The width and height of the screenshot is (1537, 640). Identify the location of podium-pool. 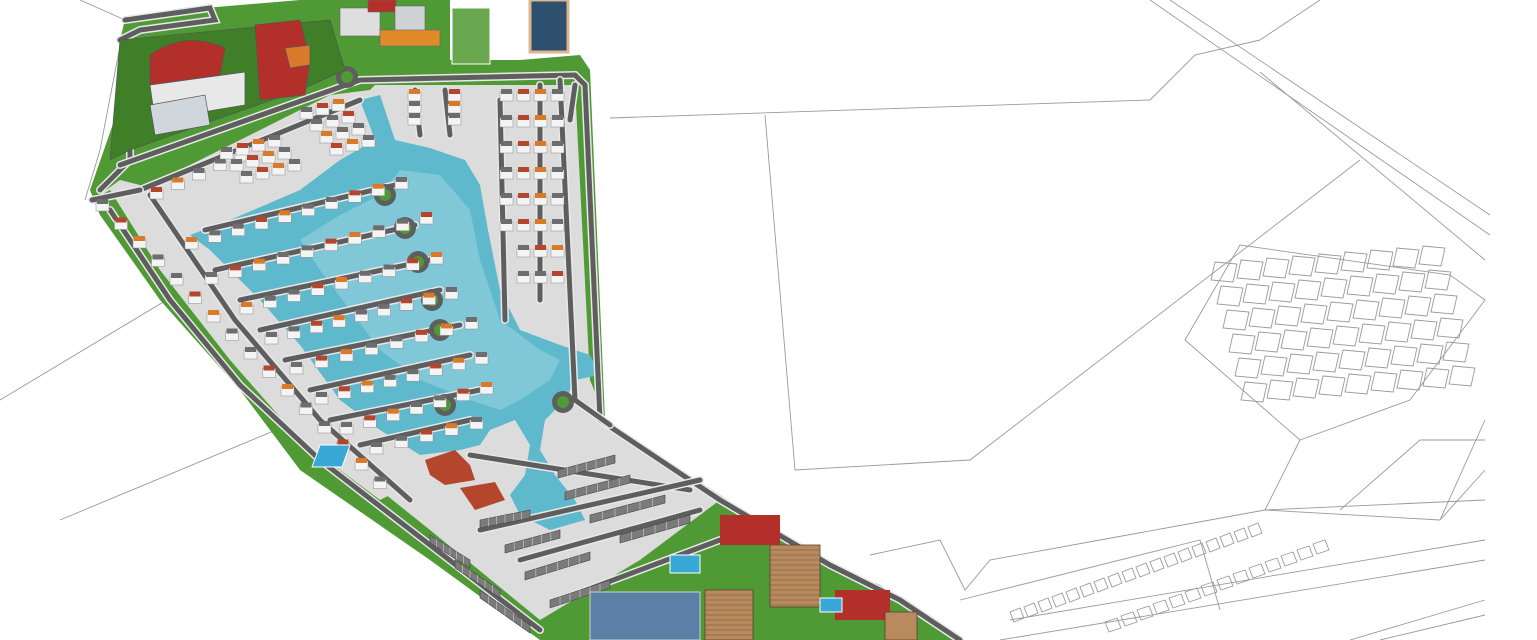
(831, 605).